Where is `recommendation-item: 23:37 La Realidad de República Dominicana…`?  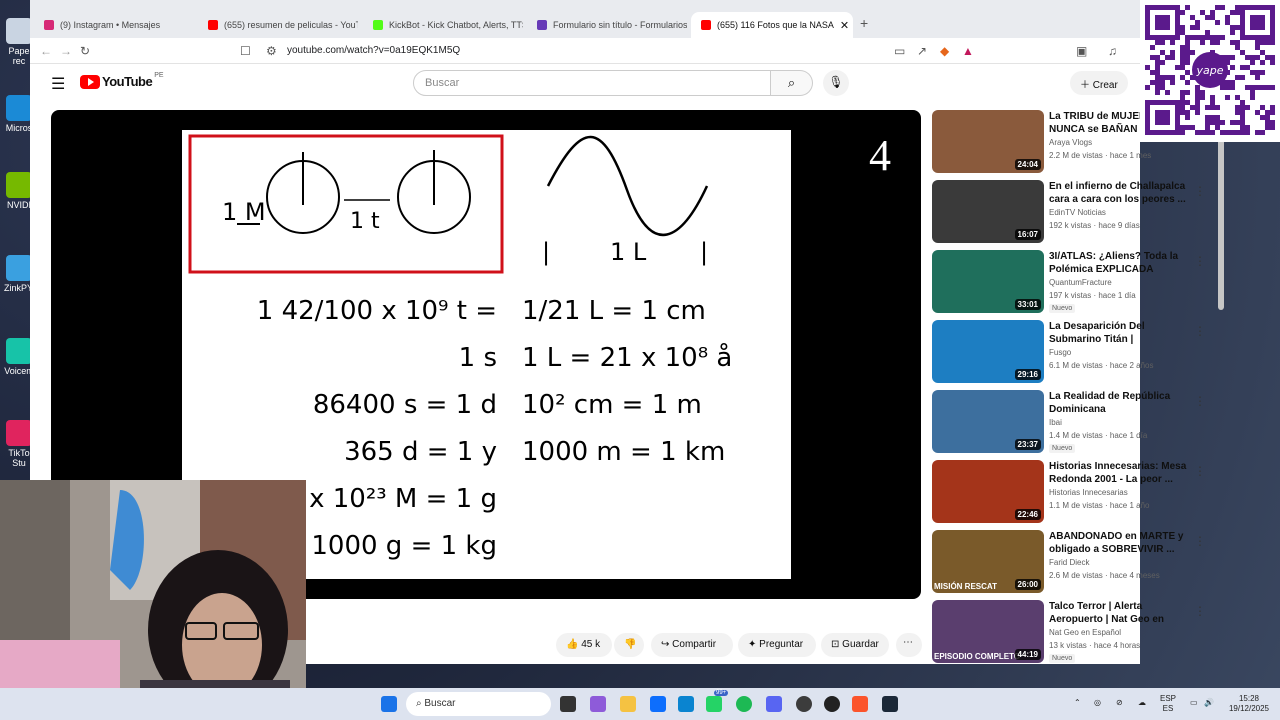 recommendation-item: 23:37 La Realidad de República Dominicana… is located at coordinates (1073, 422).